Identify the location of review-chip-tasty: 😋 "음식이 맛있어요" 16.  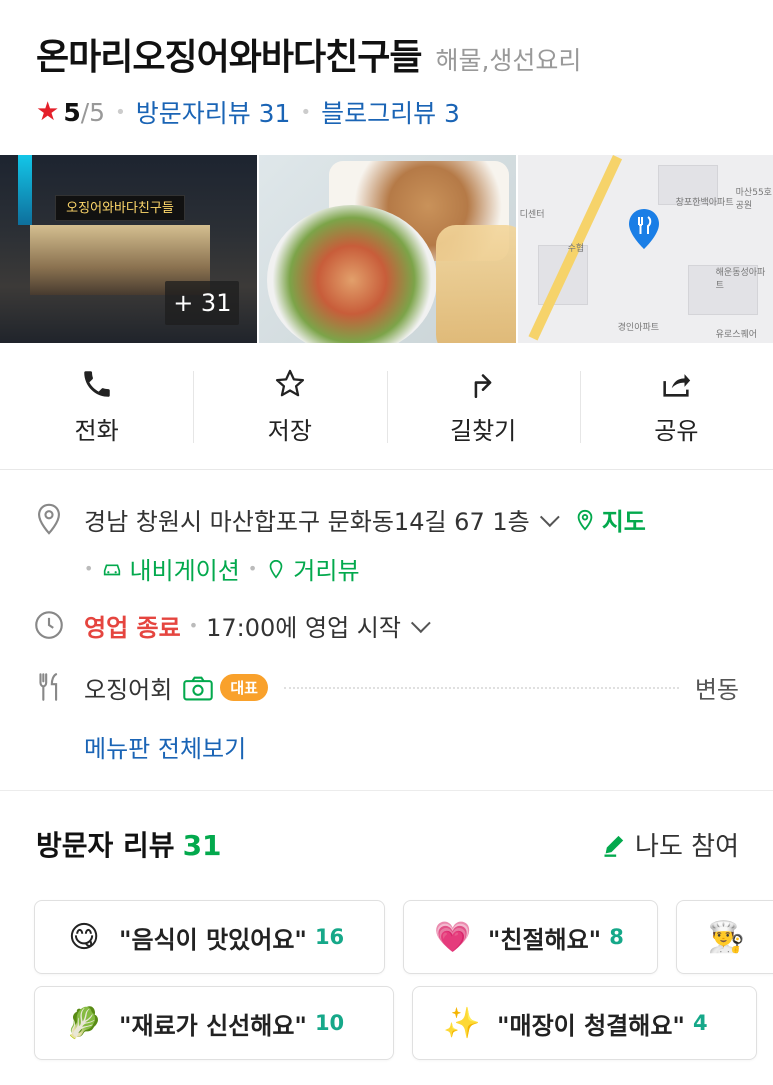
(209, 937).